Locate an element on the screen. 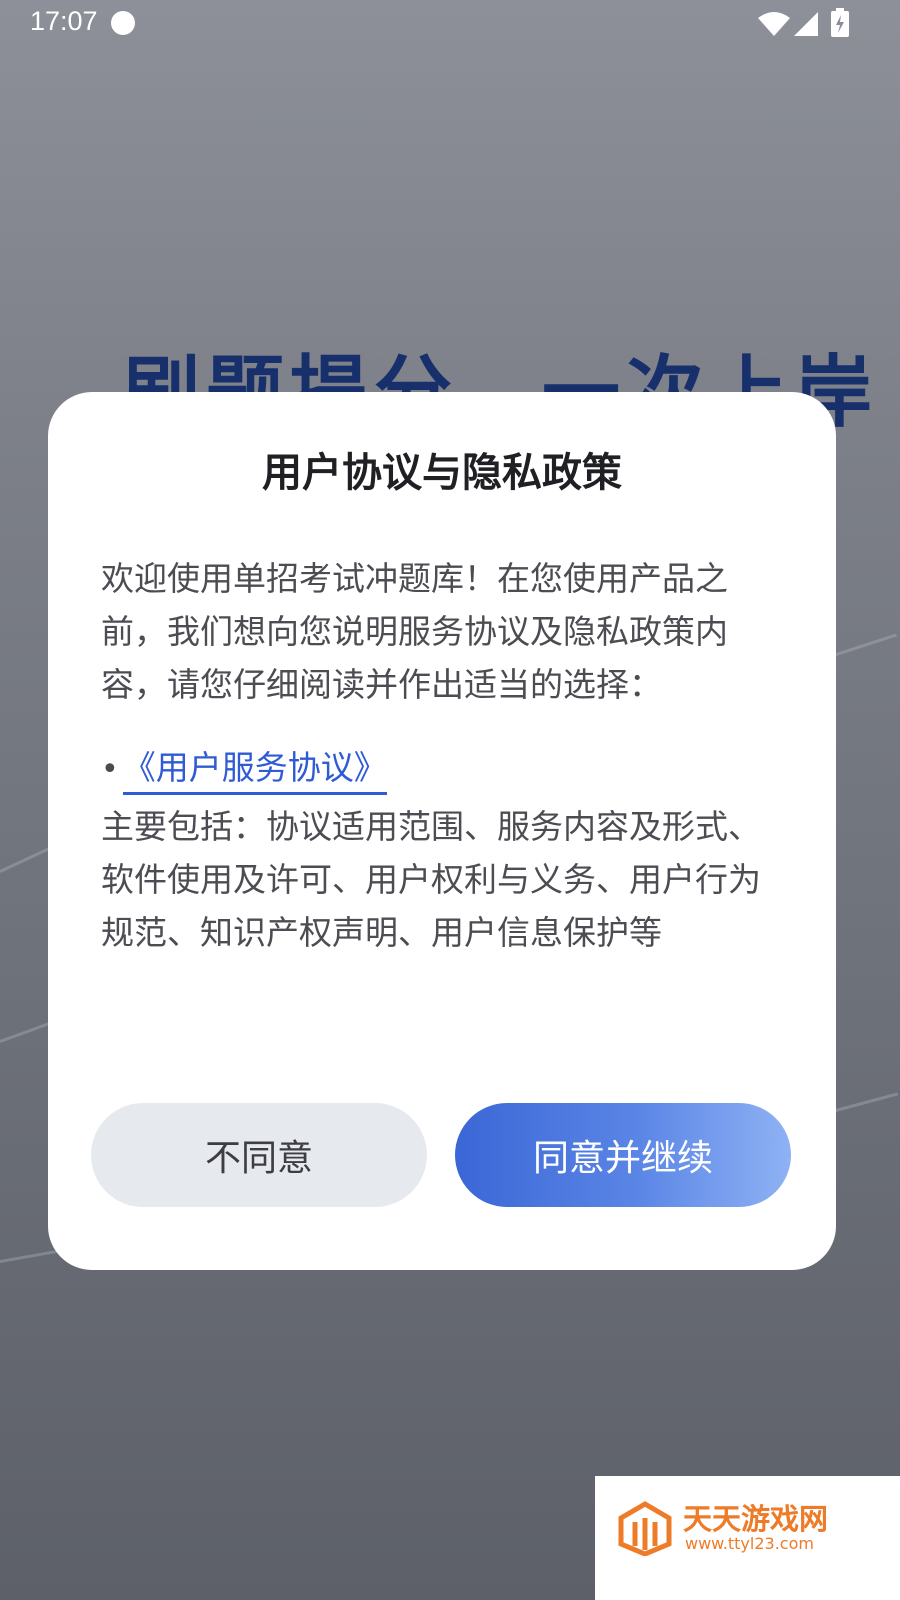  watermark-title: 天天游戏网 is located at coordinates (756, 1519).